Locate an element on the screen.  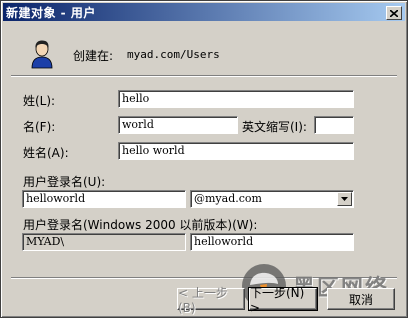
user-icon is located at coordinates (42, 54).